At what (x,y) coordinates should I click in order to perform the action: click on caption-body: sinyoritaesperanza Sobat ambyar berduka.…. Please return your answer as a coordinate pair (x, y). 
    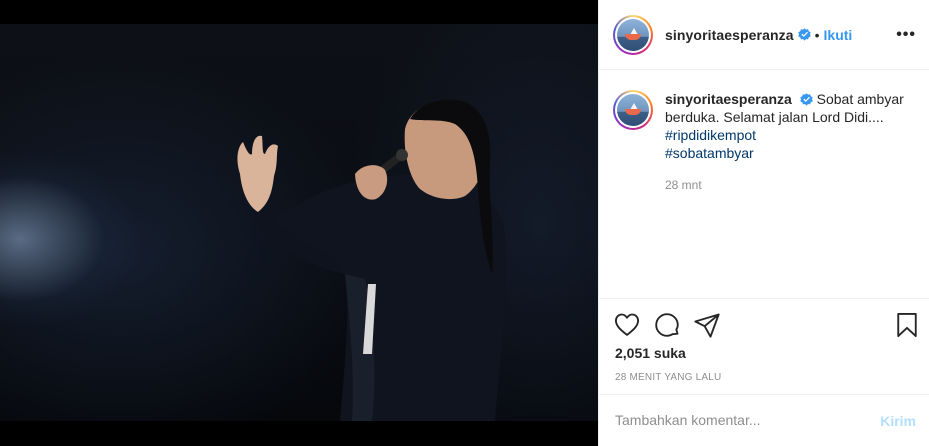
    Looking at the image, I should click on (790, 142).